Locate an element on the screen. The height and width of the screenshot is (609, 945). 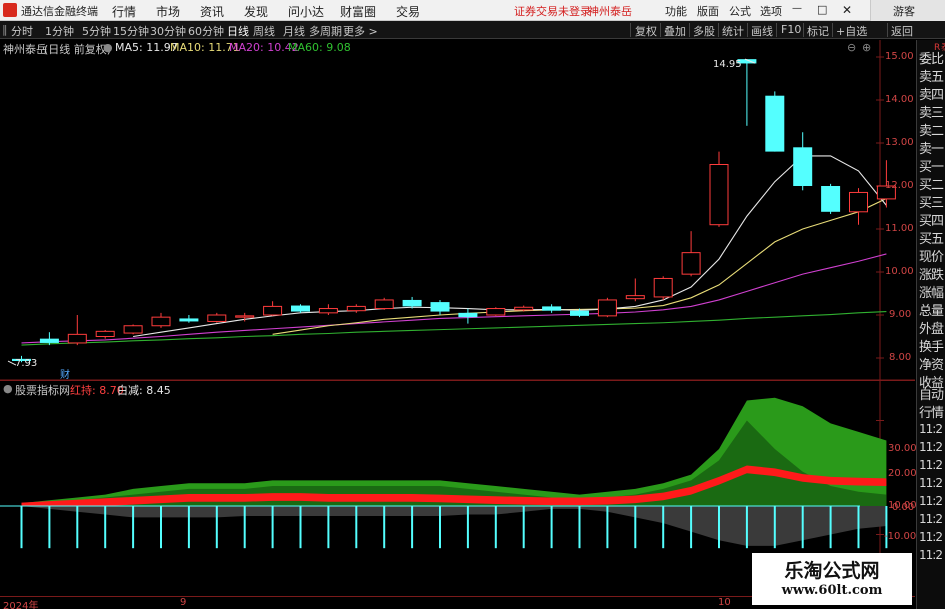
menu-gongshi: 公式 is located at coordinates (740, 11).